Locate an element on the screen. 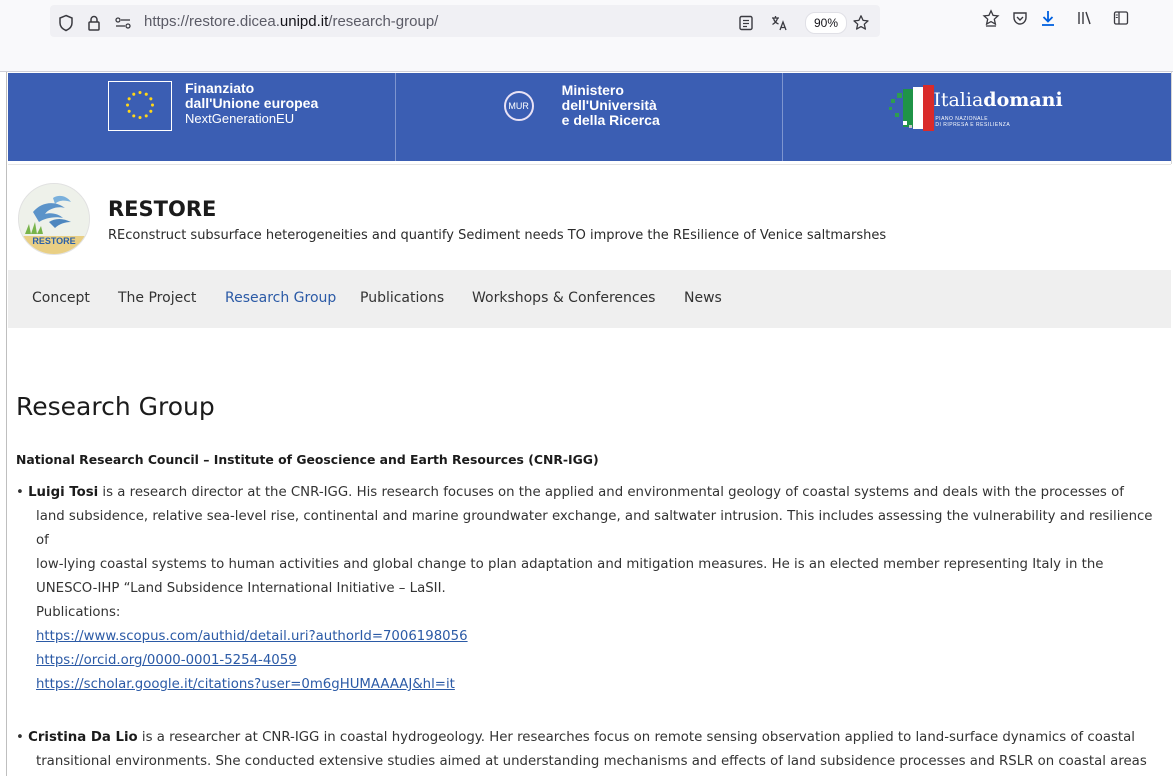 The height and width of the screenshot is (776, 1173). page-border-right is located at coordinates (1171, 118).